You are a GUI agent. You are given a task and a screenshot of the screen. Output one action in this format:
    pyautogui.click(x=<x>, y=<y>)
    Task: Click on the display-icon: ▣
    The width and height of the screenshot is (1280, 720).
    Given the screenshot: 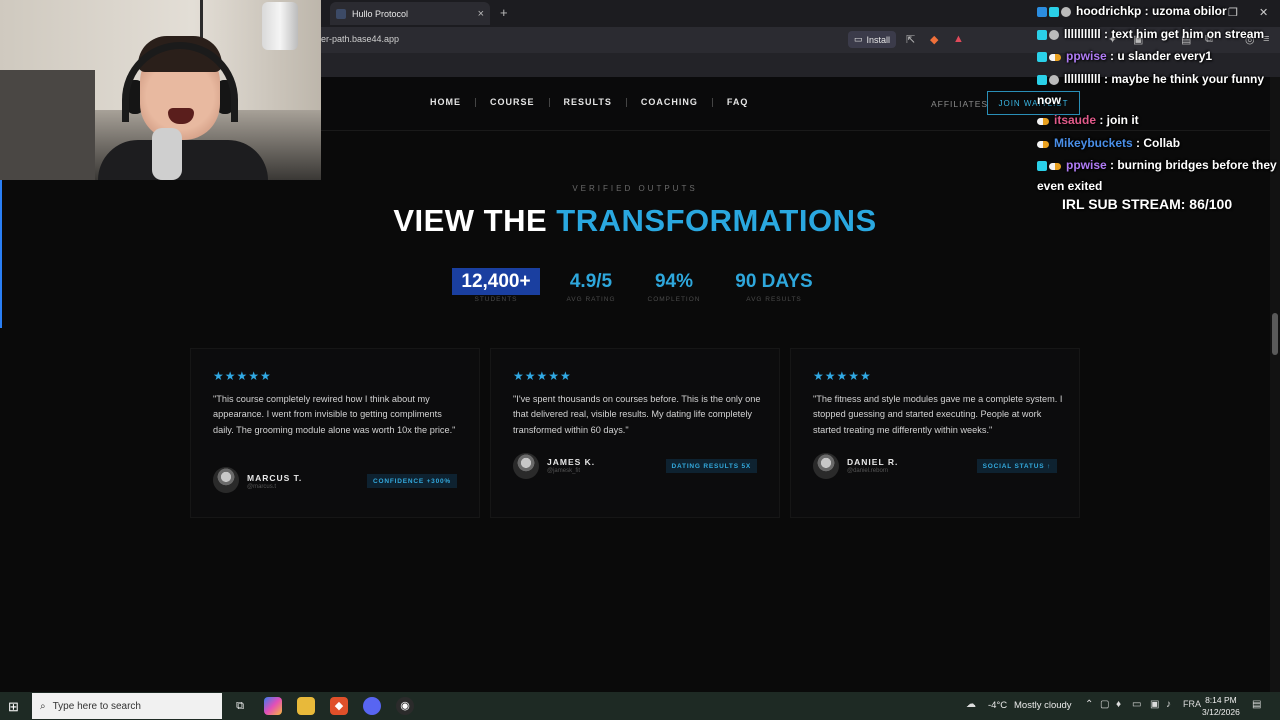 What is the action you would take?
    pyautogui.click(x=1154, y=704)
    